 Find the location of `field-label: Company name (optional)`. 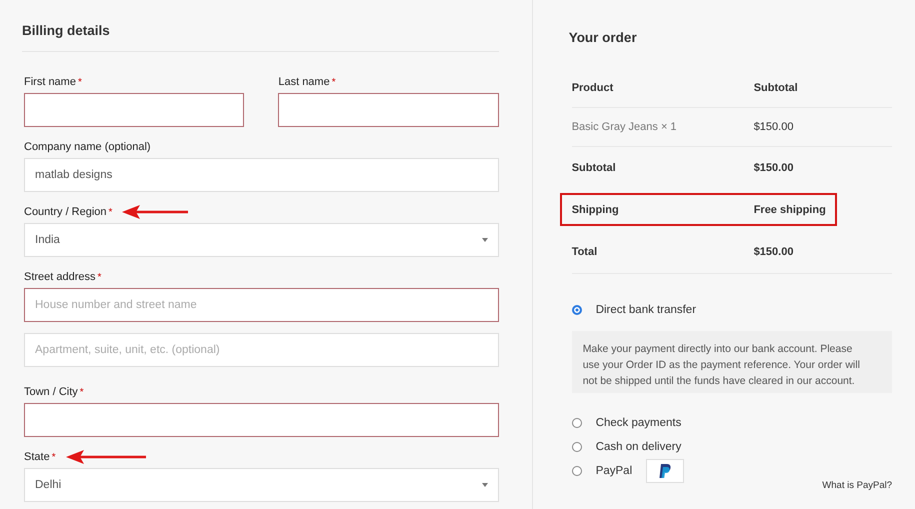

field-label: Company name (optional) is located at coordinates (87, 147).